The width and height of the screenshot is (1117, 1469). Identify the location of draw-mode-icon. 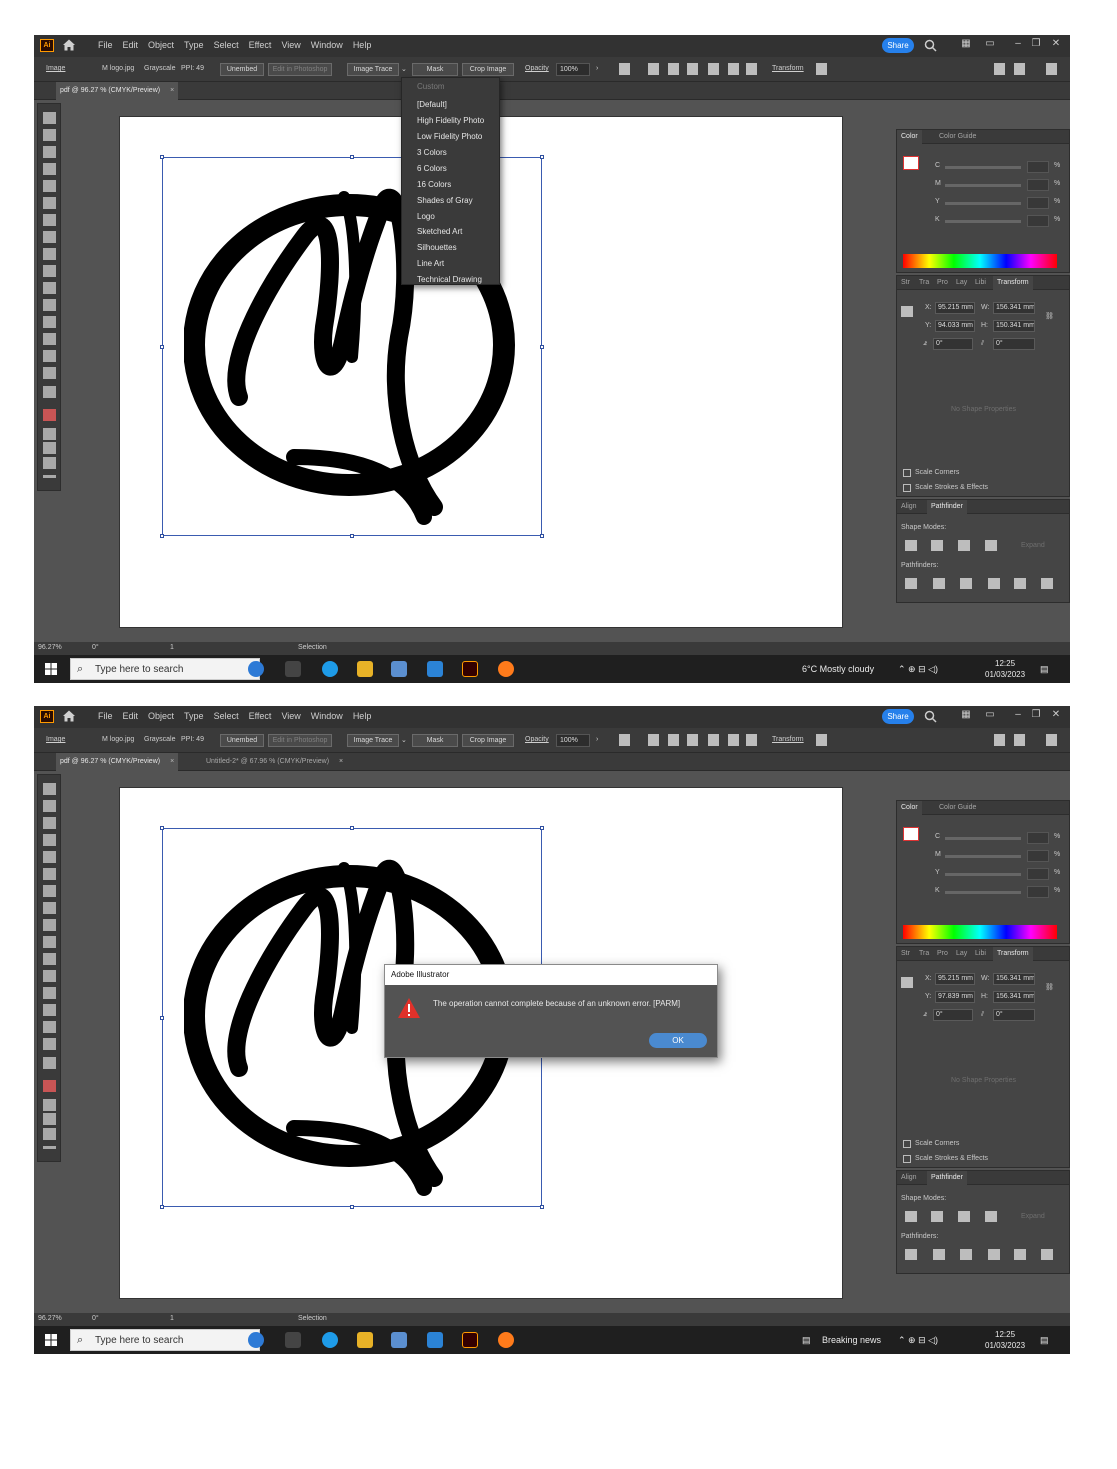
(49, 1119).